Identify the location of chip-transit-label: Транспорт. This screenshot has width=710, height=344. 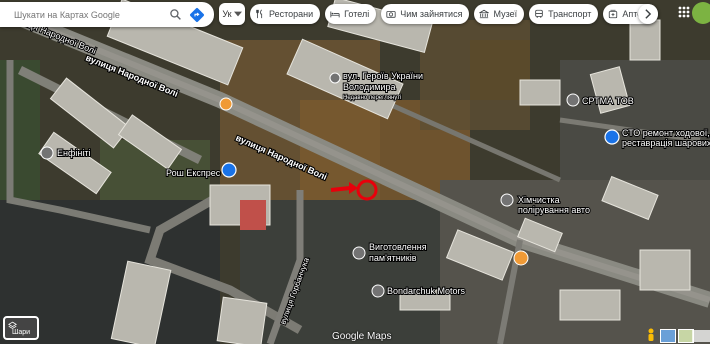
(570, 14).